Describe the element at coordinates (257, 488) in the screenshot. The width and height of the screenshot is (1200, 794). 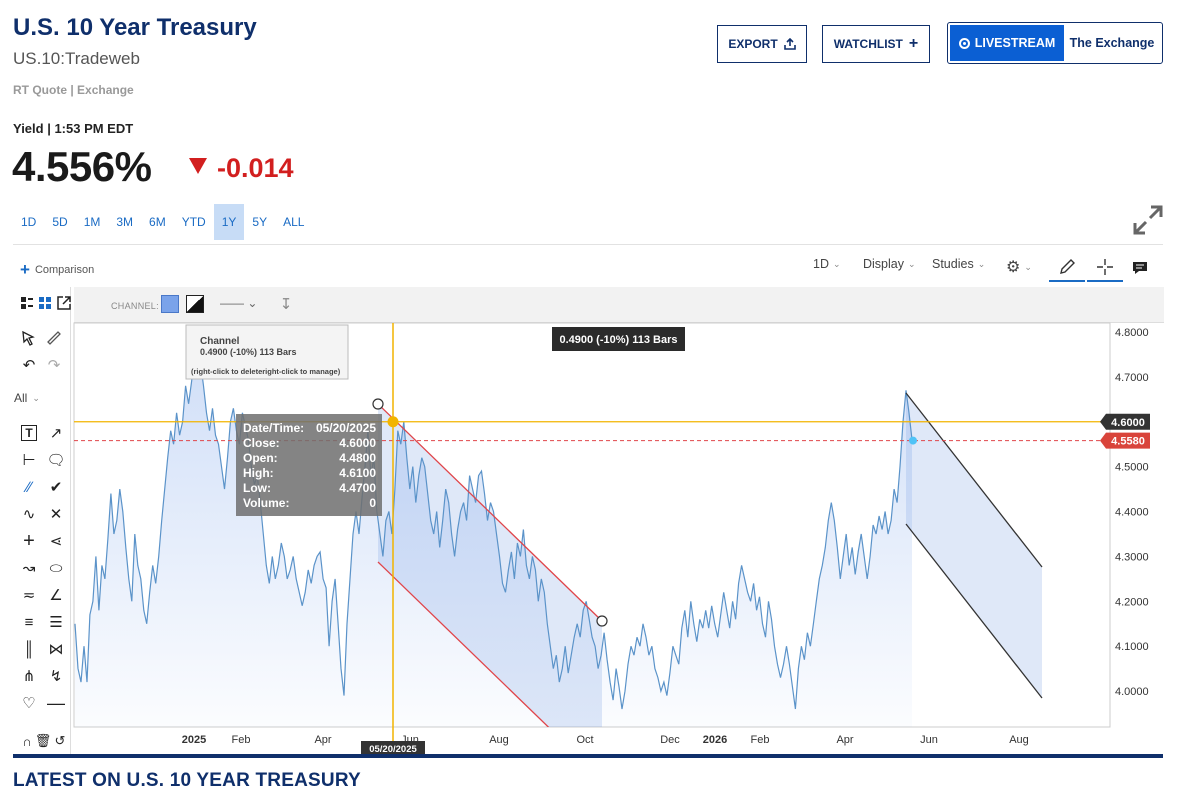
I see `tooltip-key: Low:` at that location.